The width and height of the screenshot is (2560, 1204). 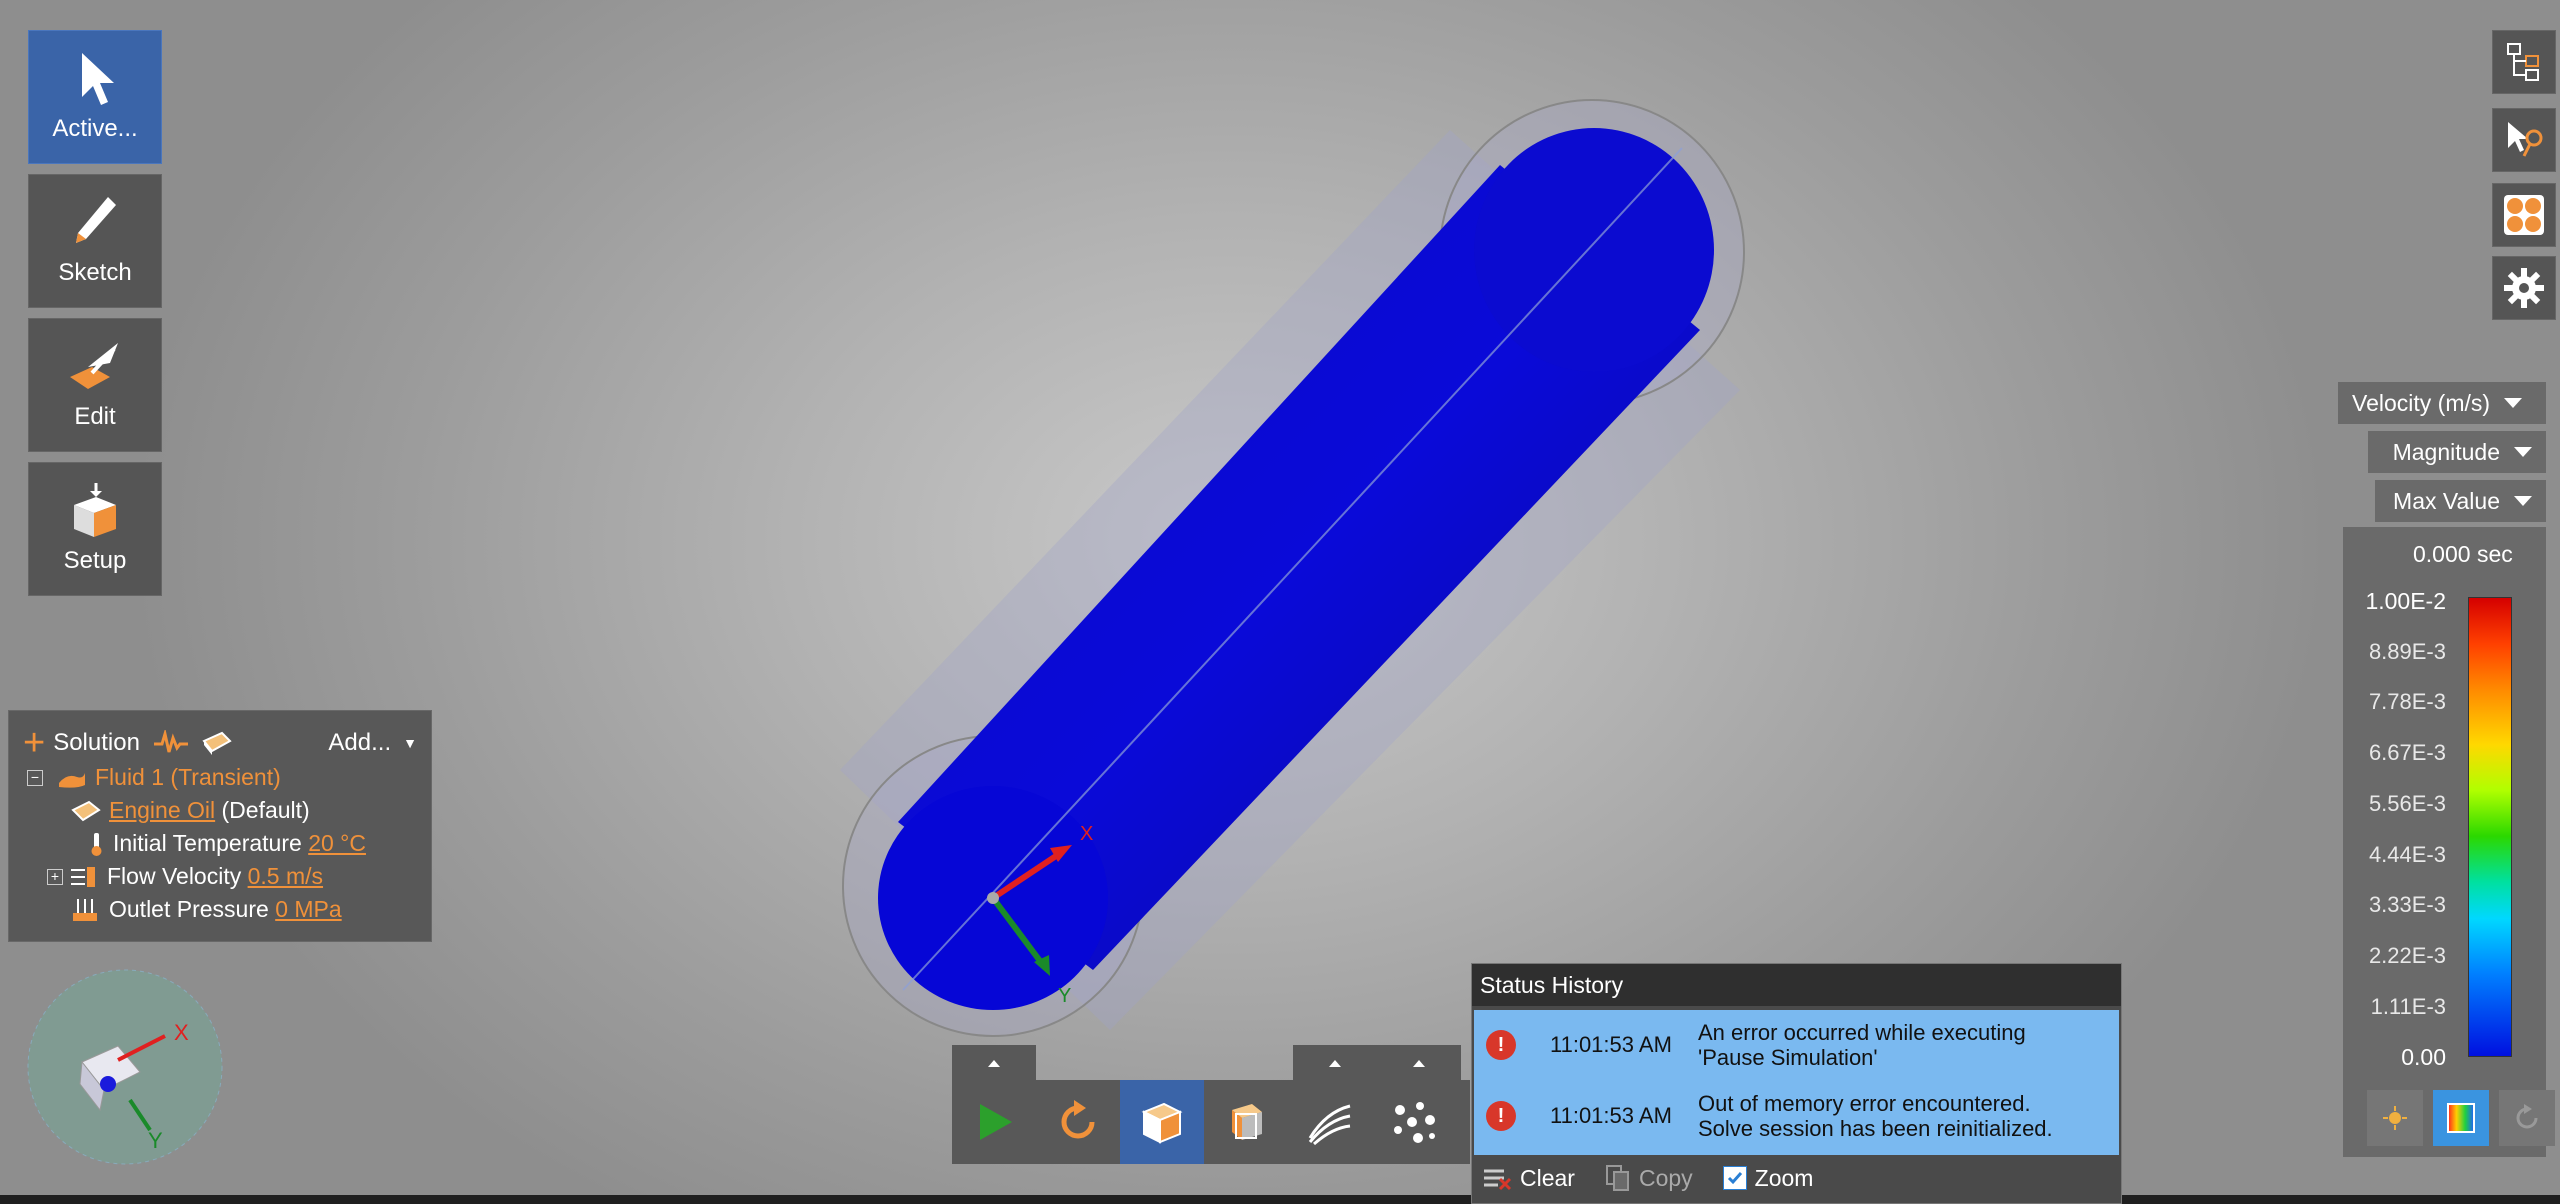 What do you see at coordinates (994, 1122) in the screenshot?
I see `play-button` at bounding box center [994, 1122].